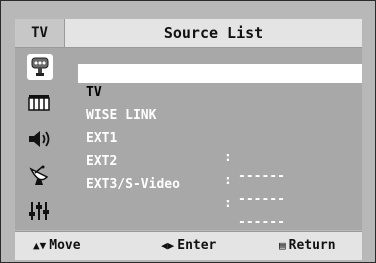 This screenshot has width=376, height=263. Describe the element at coordinates (168, 245) in the screenshot. I see `left-right-arrows-icon: ◀▶` at that location.